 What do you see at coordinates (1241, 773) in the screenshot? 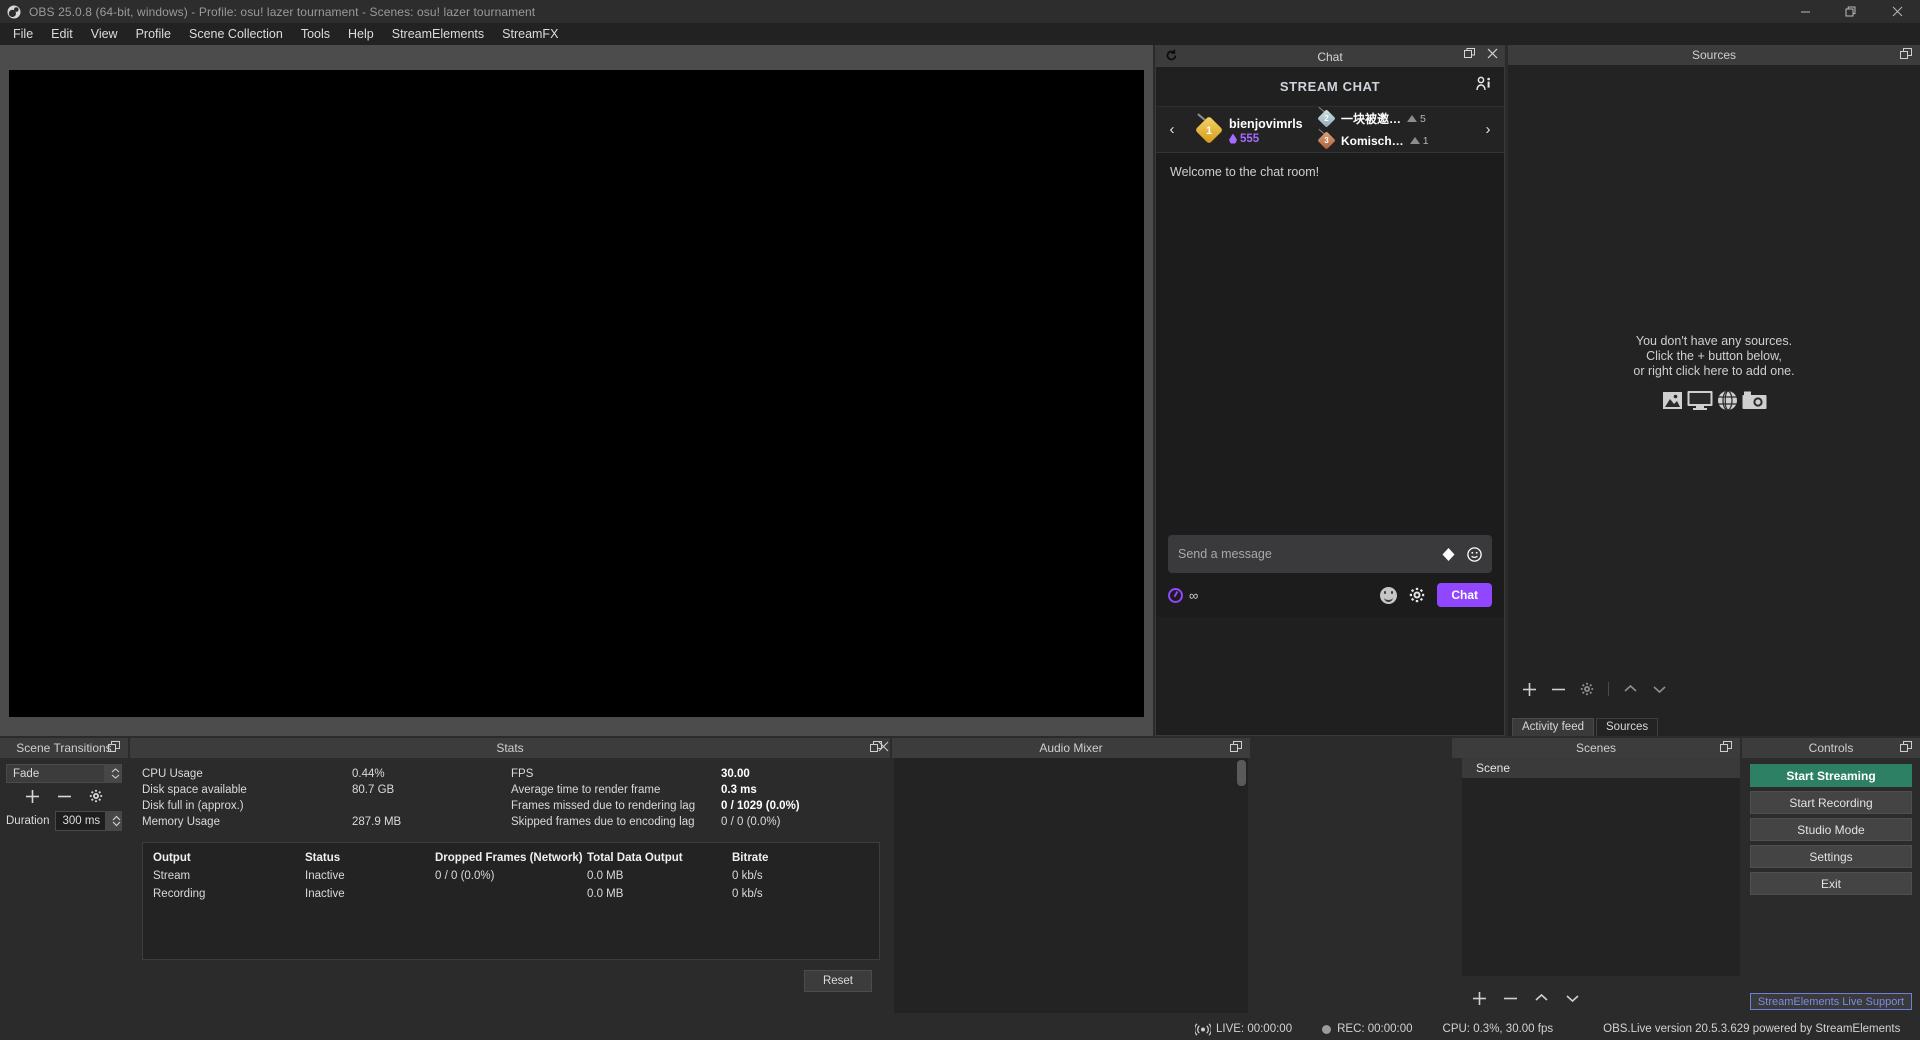
I see `audio-mixer-scrollbar` at bounding box center [1241, 773].